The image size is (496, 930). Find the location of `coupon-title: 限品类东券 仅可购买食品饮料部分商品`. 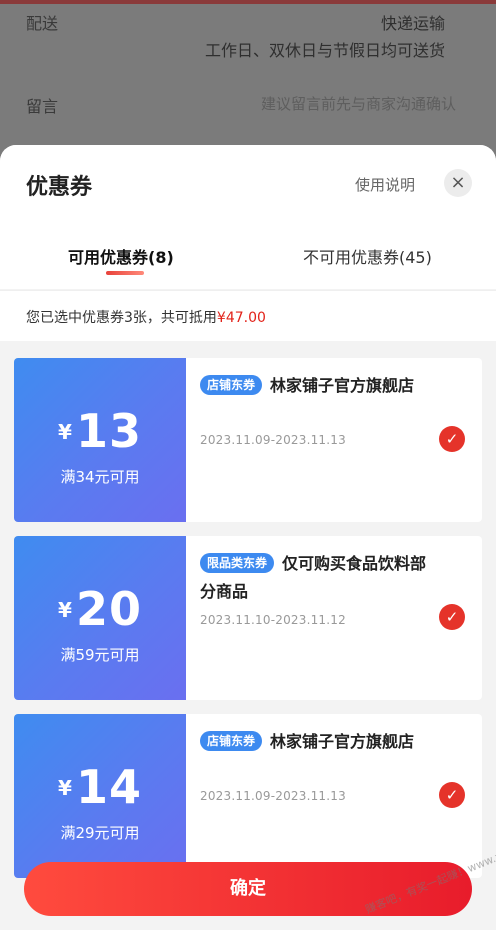

coupon-title: 限品类东券 仅可购买食品饮料部分商品 is located at coordinates (318, 578).